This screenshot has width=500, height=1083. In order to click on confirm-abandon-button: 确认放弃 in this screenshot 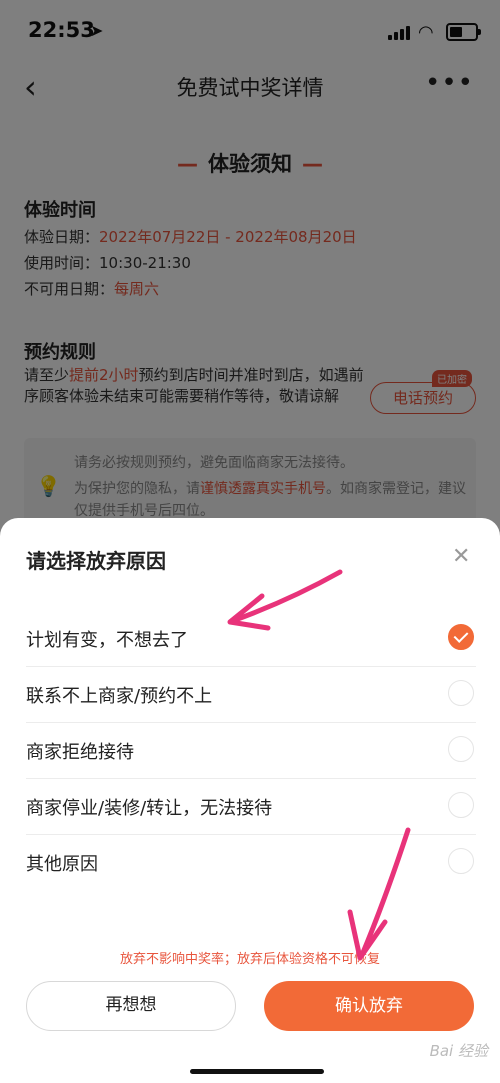, I will do `click(369, 1006)`.